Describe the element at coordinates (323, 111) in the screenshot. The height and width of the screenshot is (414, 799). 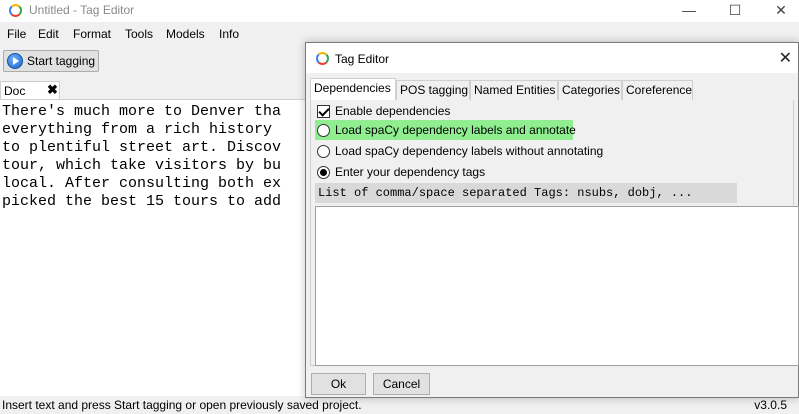
I see `enable-dependencies-checkbox` at that location.